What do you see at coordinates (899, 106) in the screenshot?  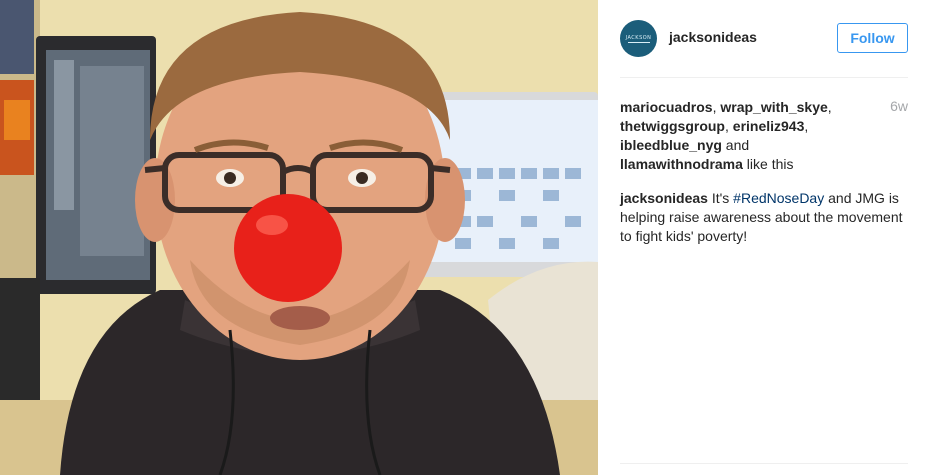 I see `post-timestamp: 6w` at bounding box center [899, 106].